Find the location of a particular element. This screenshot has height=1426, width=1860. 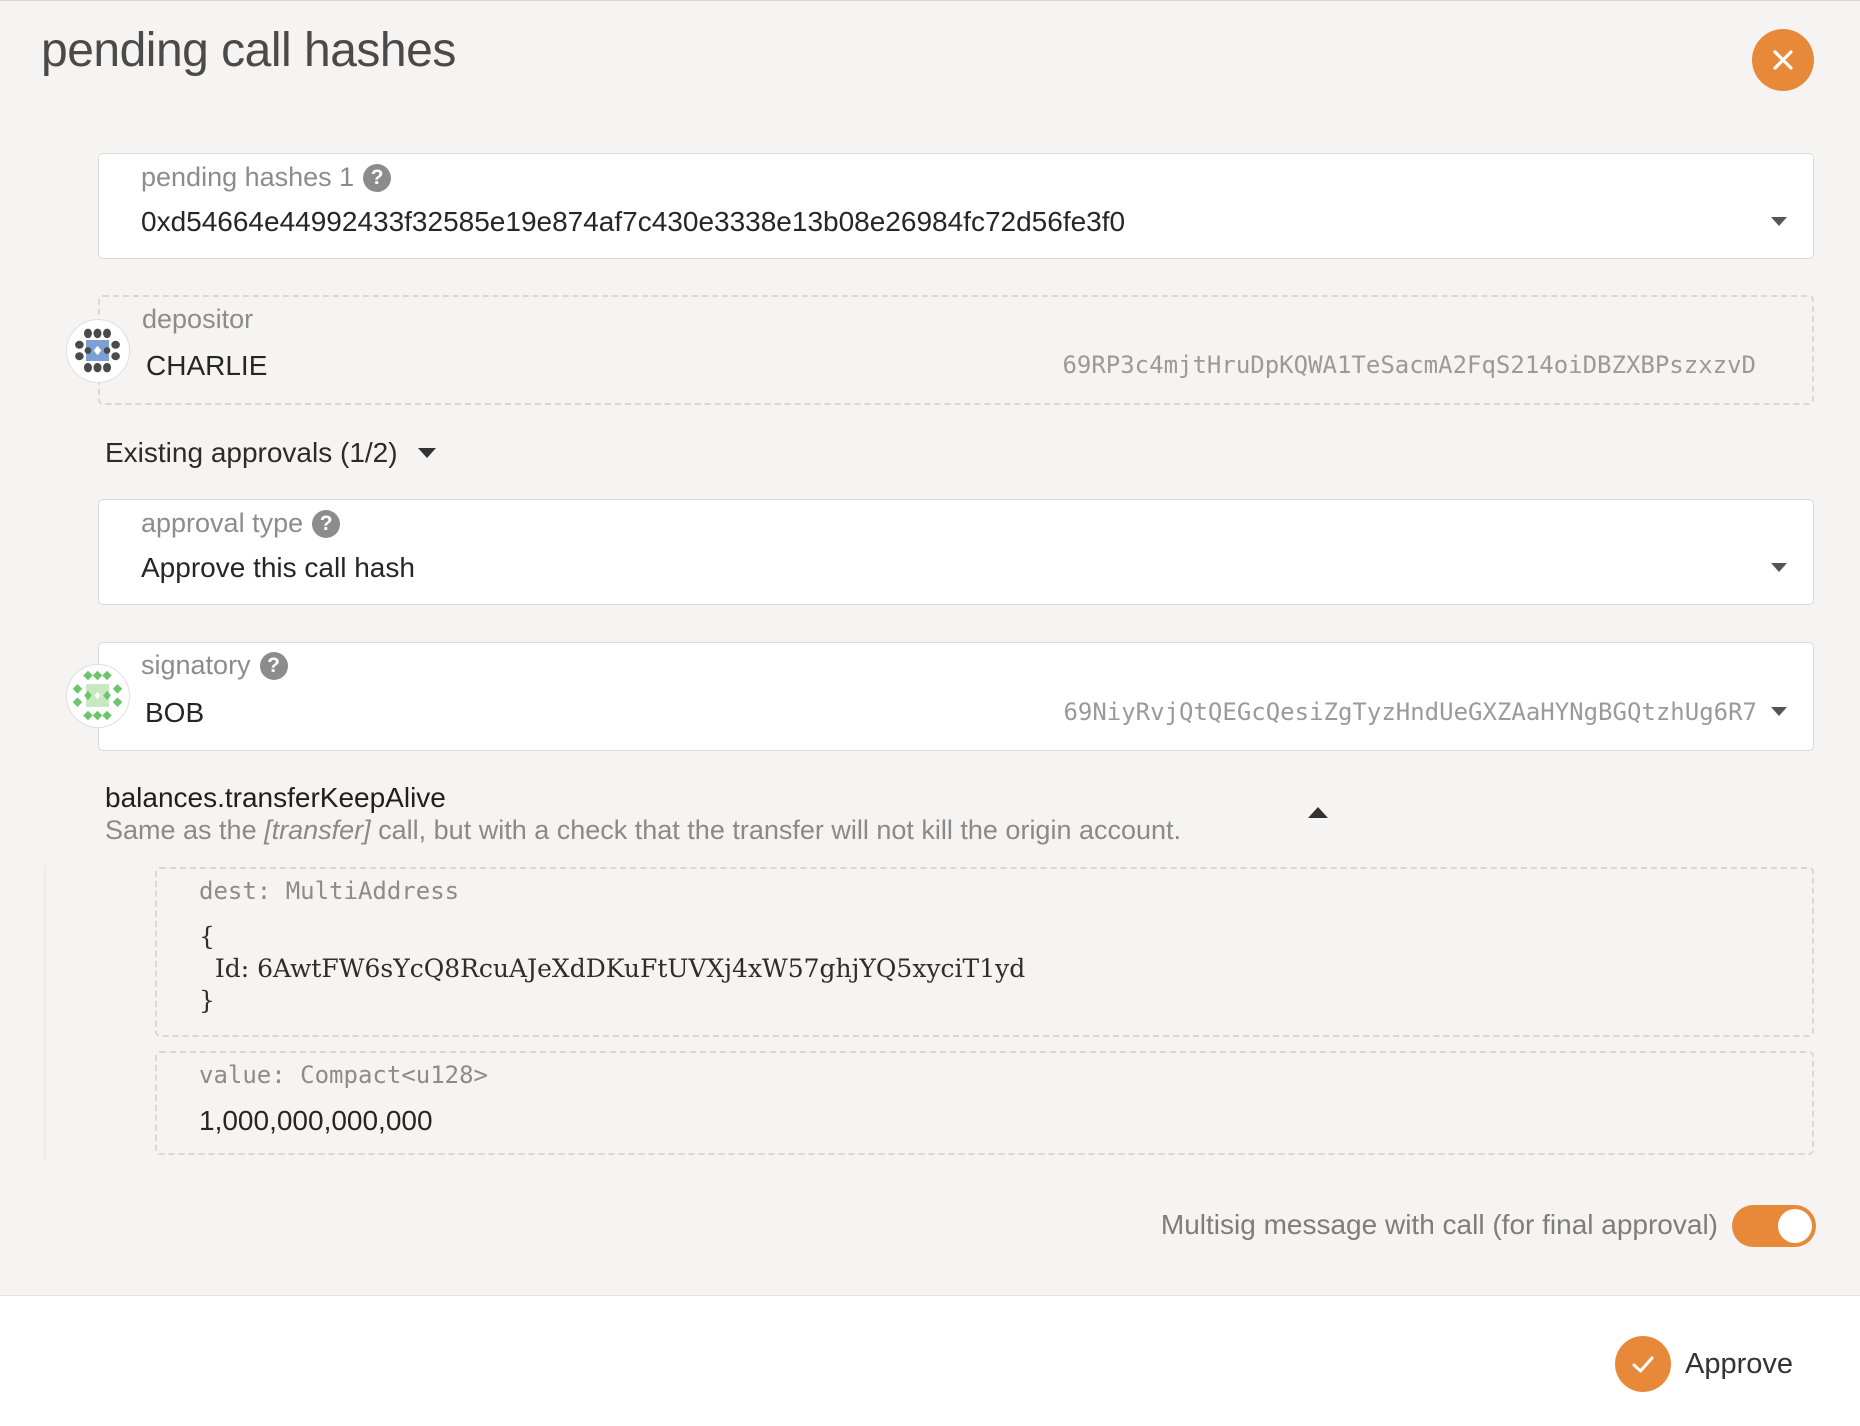

depositor-name: CHARLIE is located at coordinates (207, 365).